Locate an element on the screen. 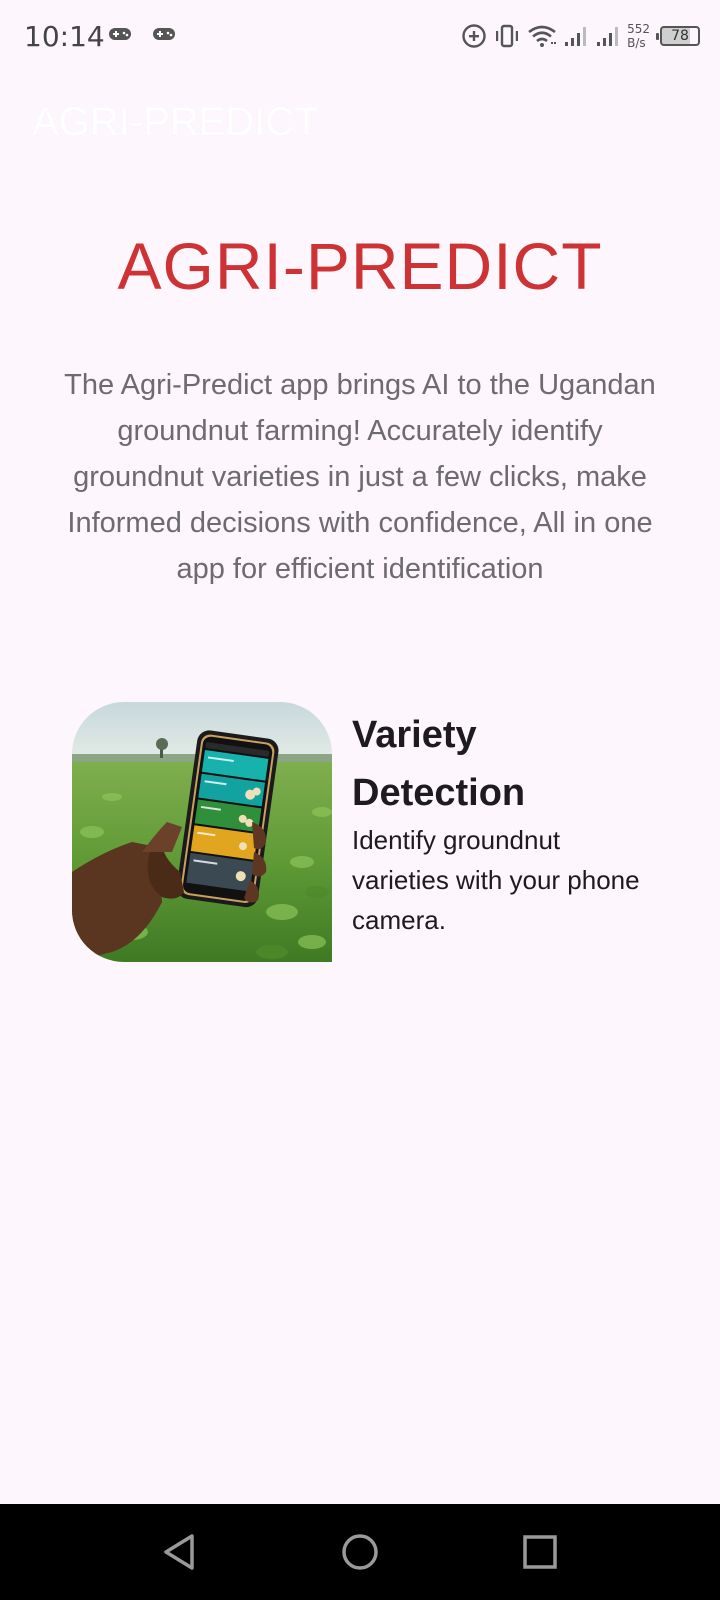  phone-in-field-illustration is located at coordinates (202, 832).